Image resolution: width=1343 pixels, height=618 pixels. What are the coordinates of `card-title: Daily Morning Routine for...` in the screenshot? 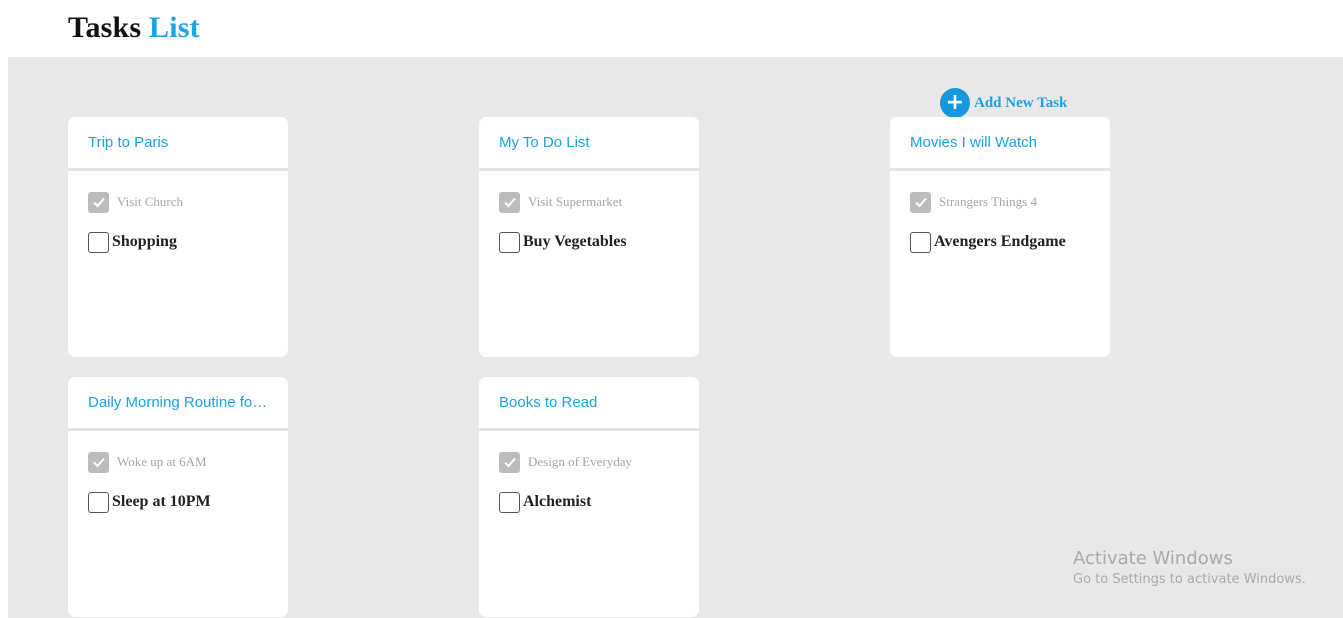 It's located at (178, 402).